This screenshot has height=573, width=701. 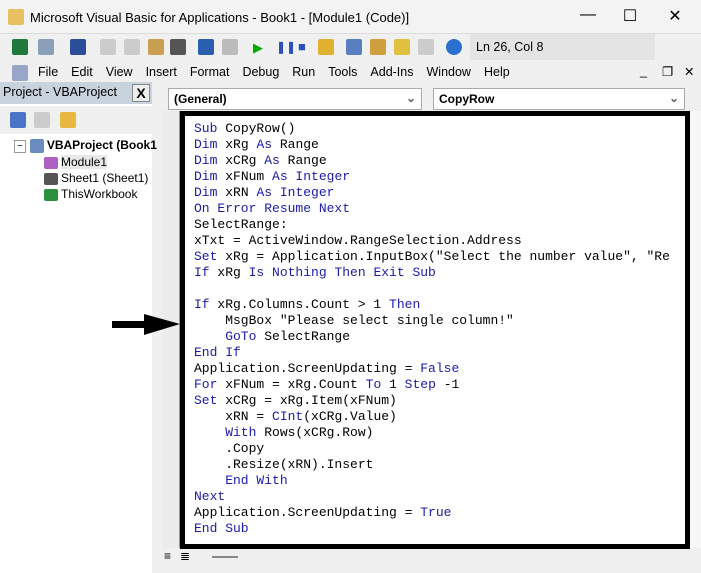 I want to click on child-restore-button: ❐, so click(x=667, y=71).